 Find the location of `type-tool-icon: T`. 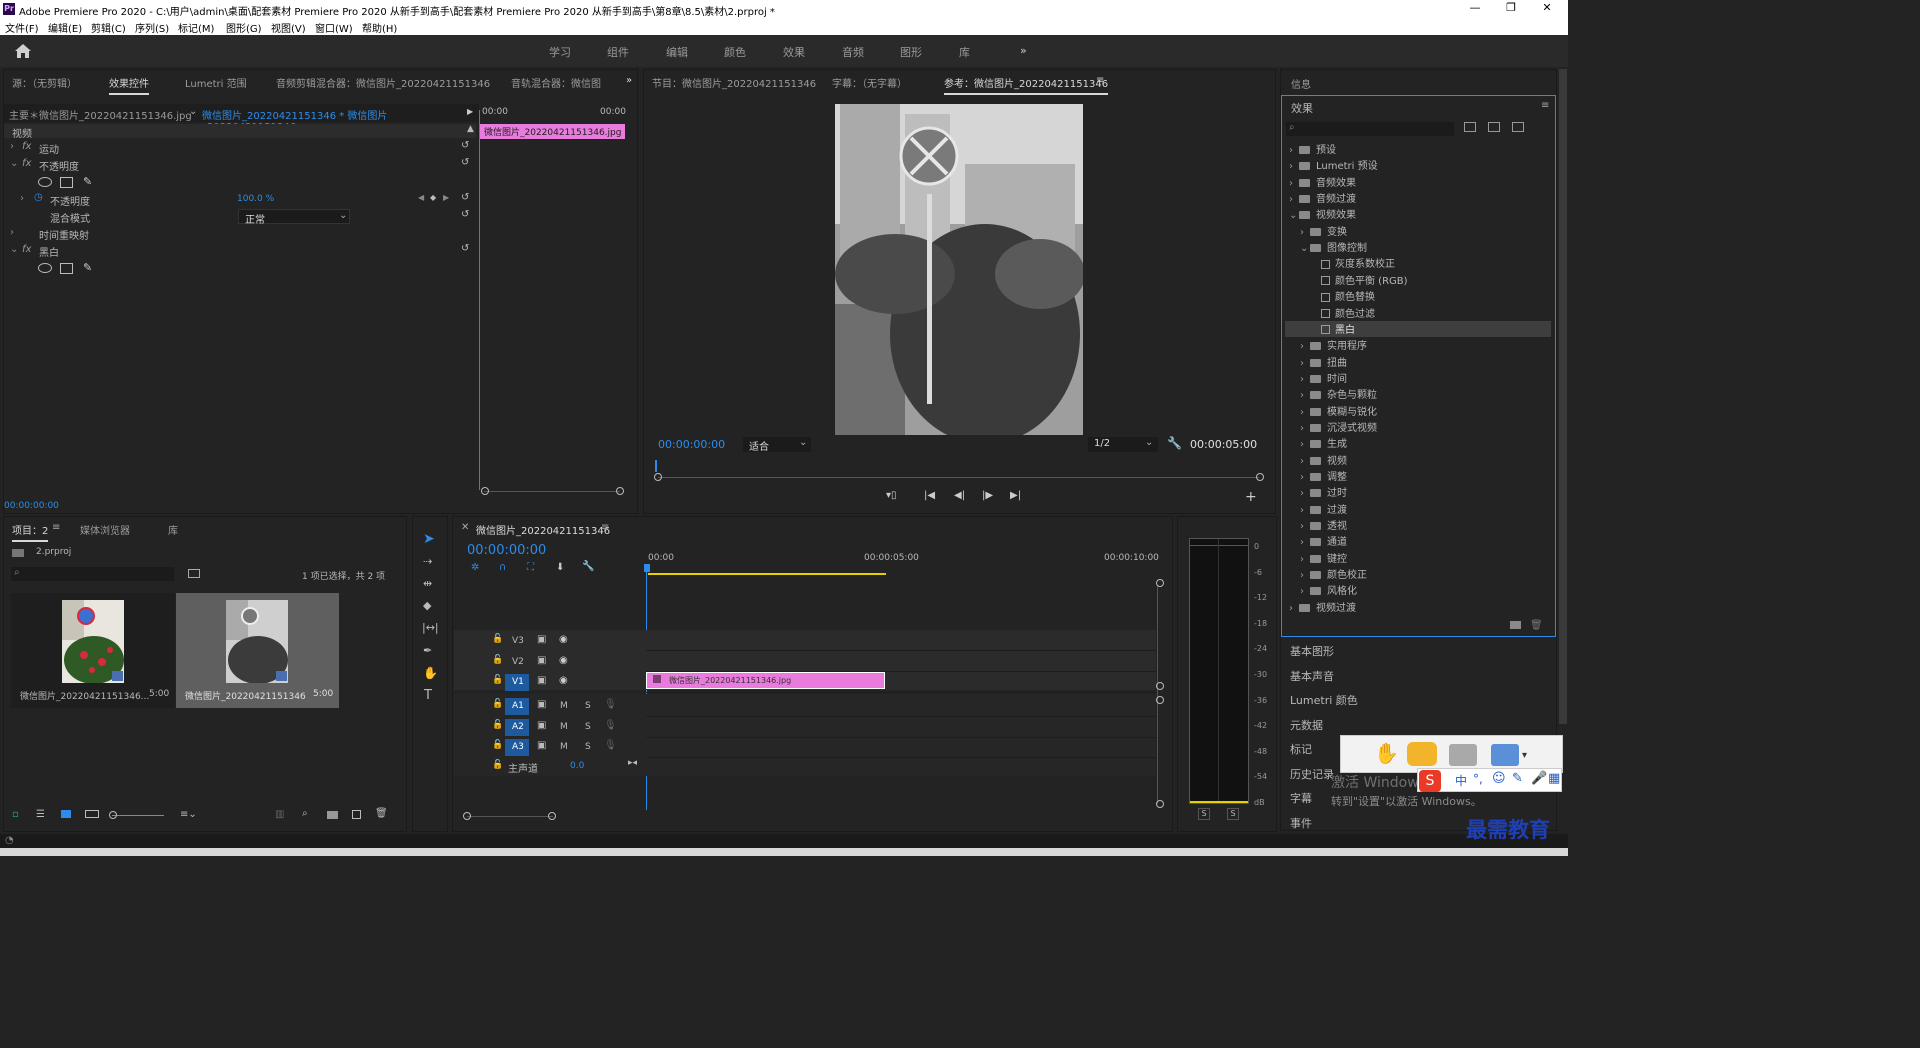

type-tool-icon: T is located at coordinates (428, 695).